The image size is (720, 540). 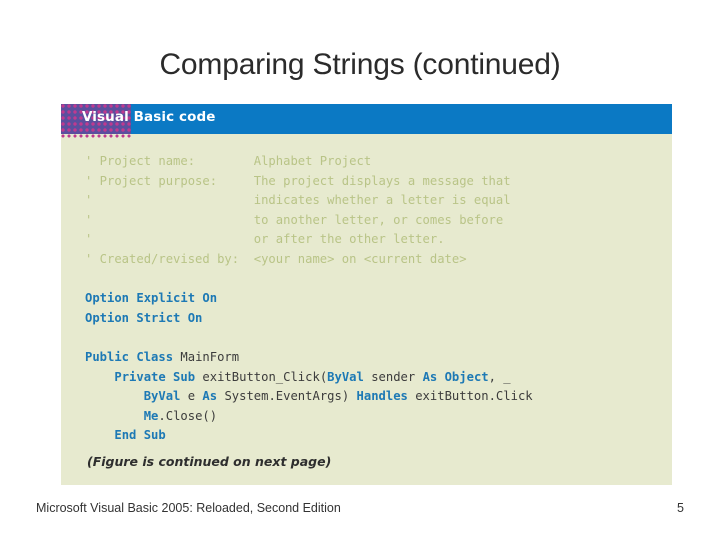 I want to click on code-line: End Sub, so click(x=378, y=436).